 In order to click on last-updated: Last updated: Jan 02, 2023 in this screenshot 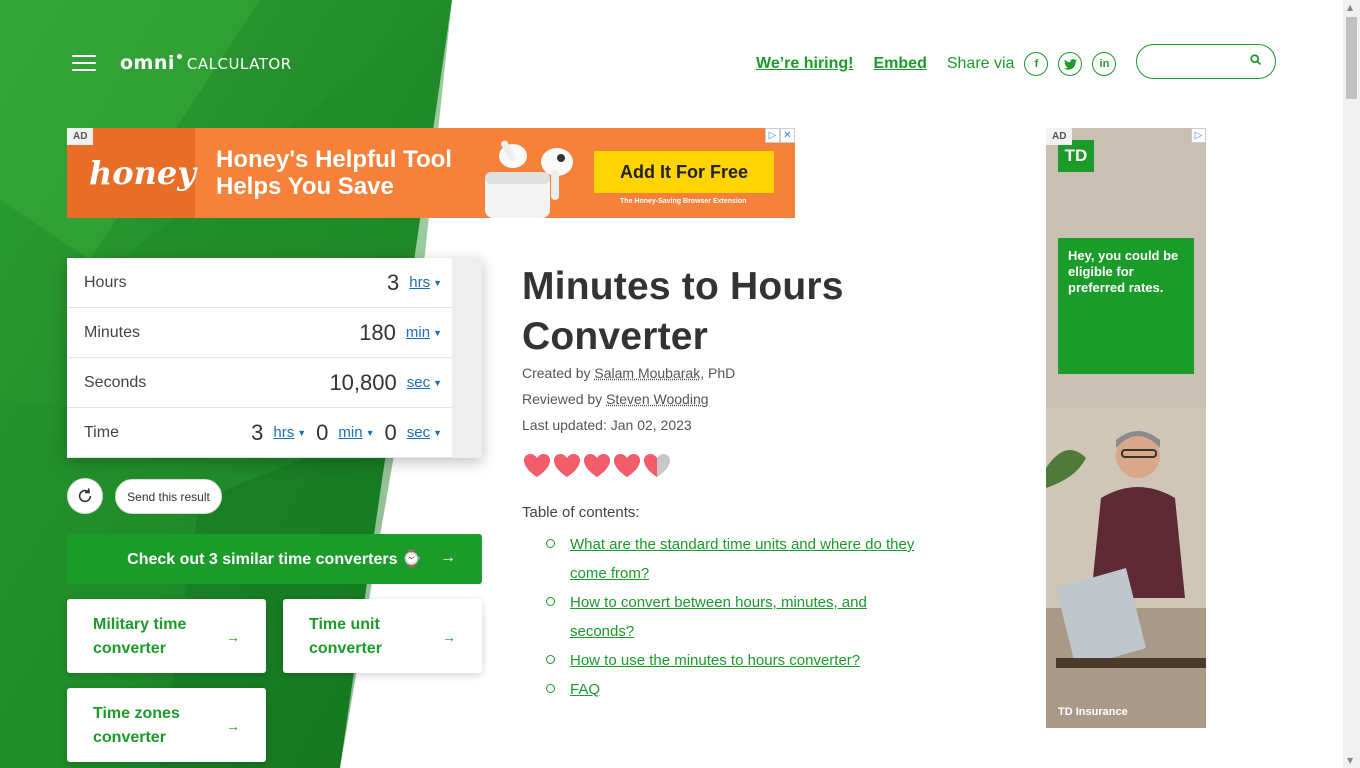, I will do `click(607, 425)`.